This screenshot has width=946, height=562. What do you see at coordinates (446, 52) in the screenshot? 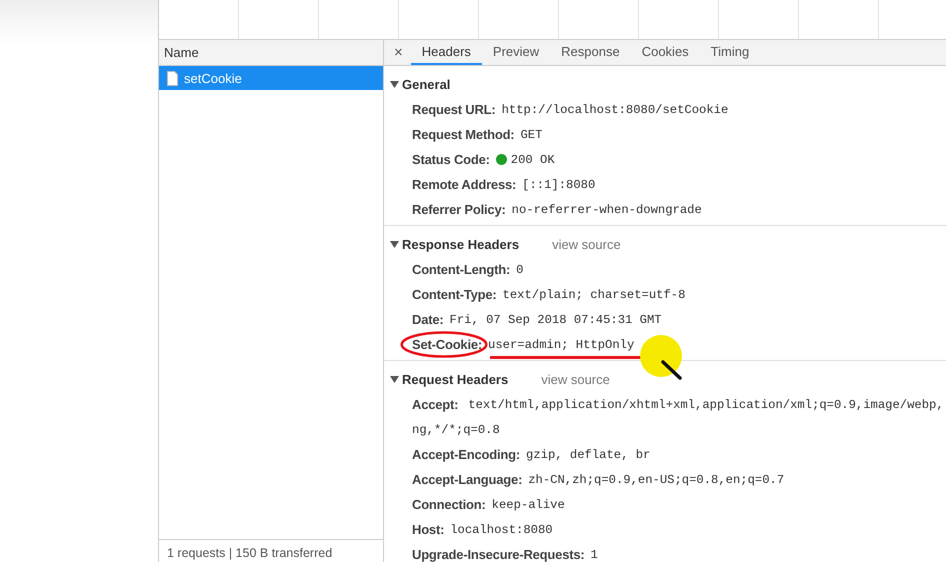
I see `detail-tab: Headers` at bounding box center [446, 52].